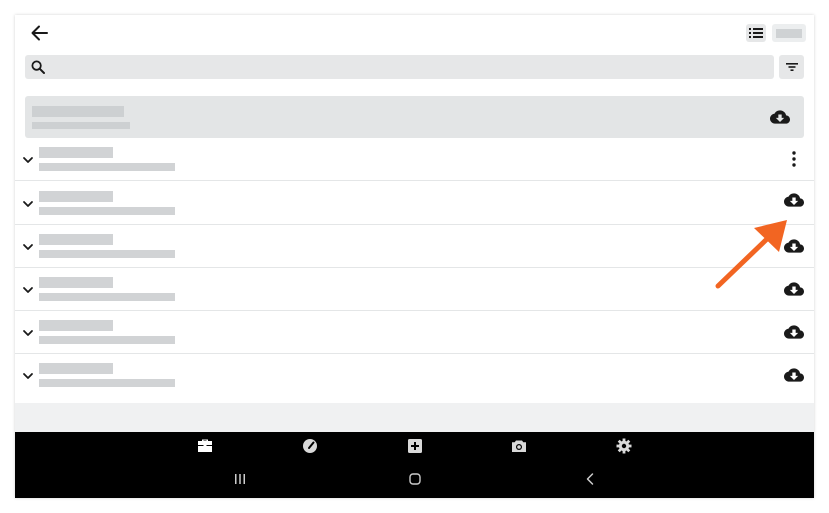 The height and width of the screenshot is (513, 829). What do you see at coordinates (408, 67) in the screenshot?
I see `search-input` at bounding box center [408, 67].